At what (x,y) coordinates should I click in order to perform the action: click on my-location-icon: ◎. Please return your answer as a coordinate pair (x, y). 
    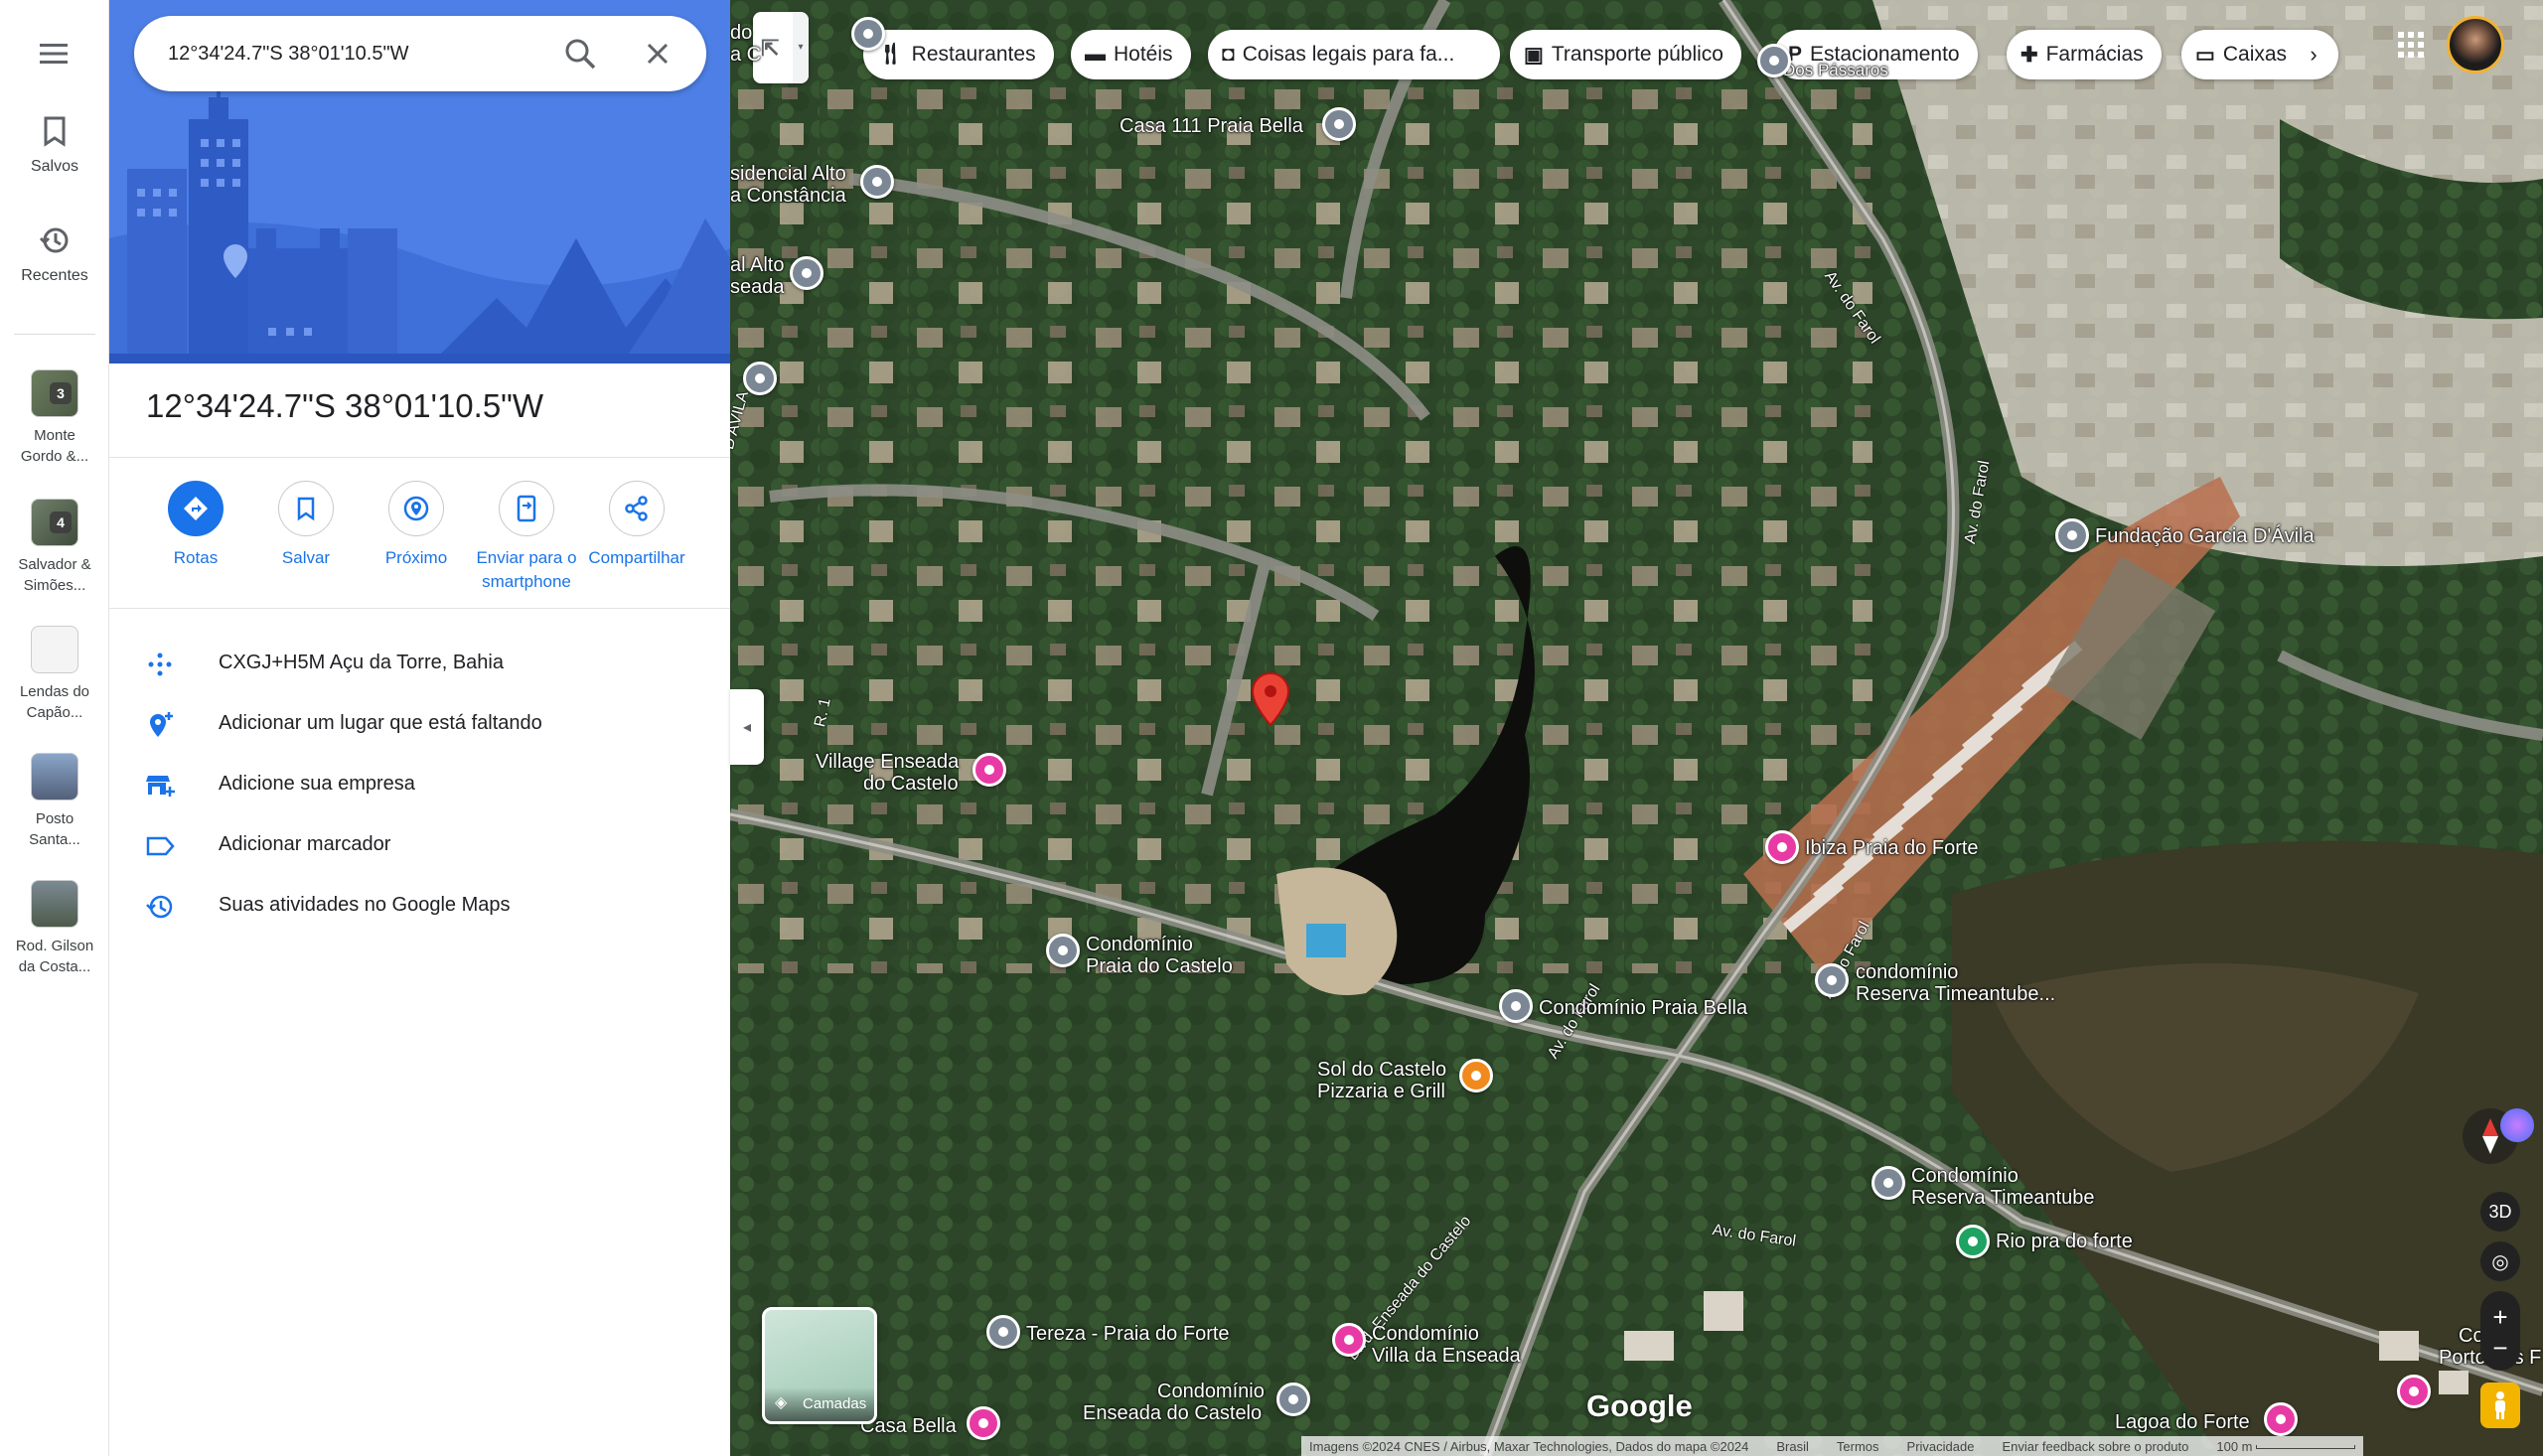
    Looking at the image, I should click on (2500, 1261).